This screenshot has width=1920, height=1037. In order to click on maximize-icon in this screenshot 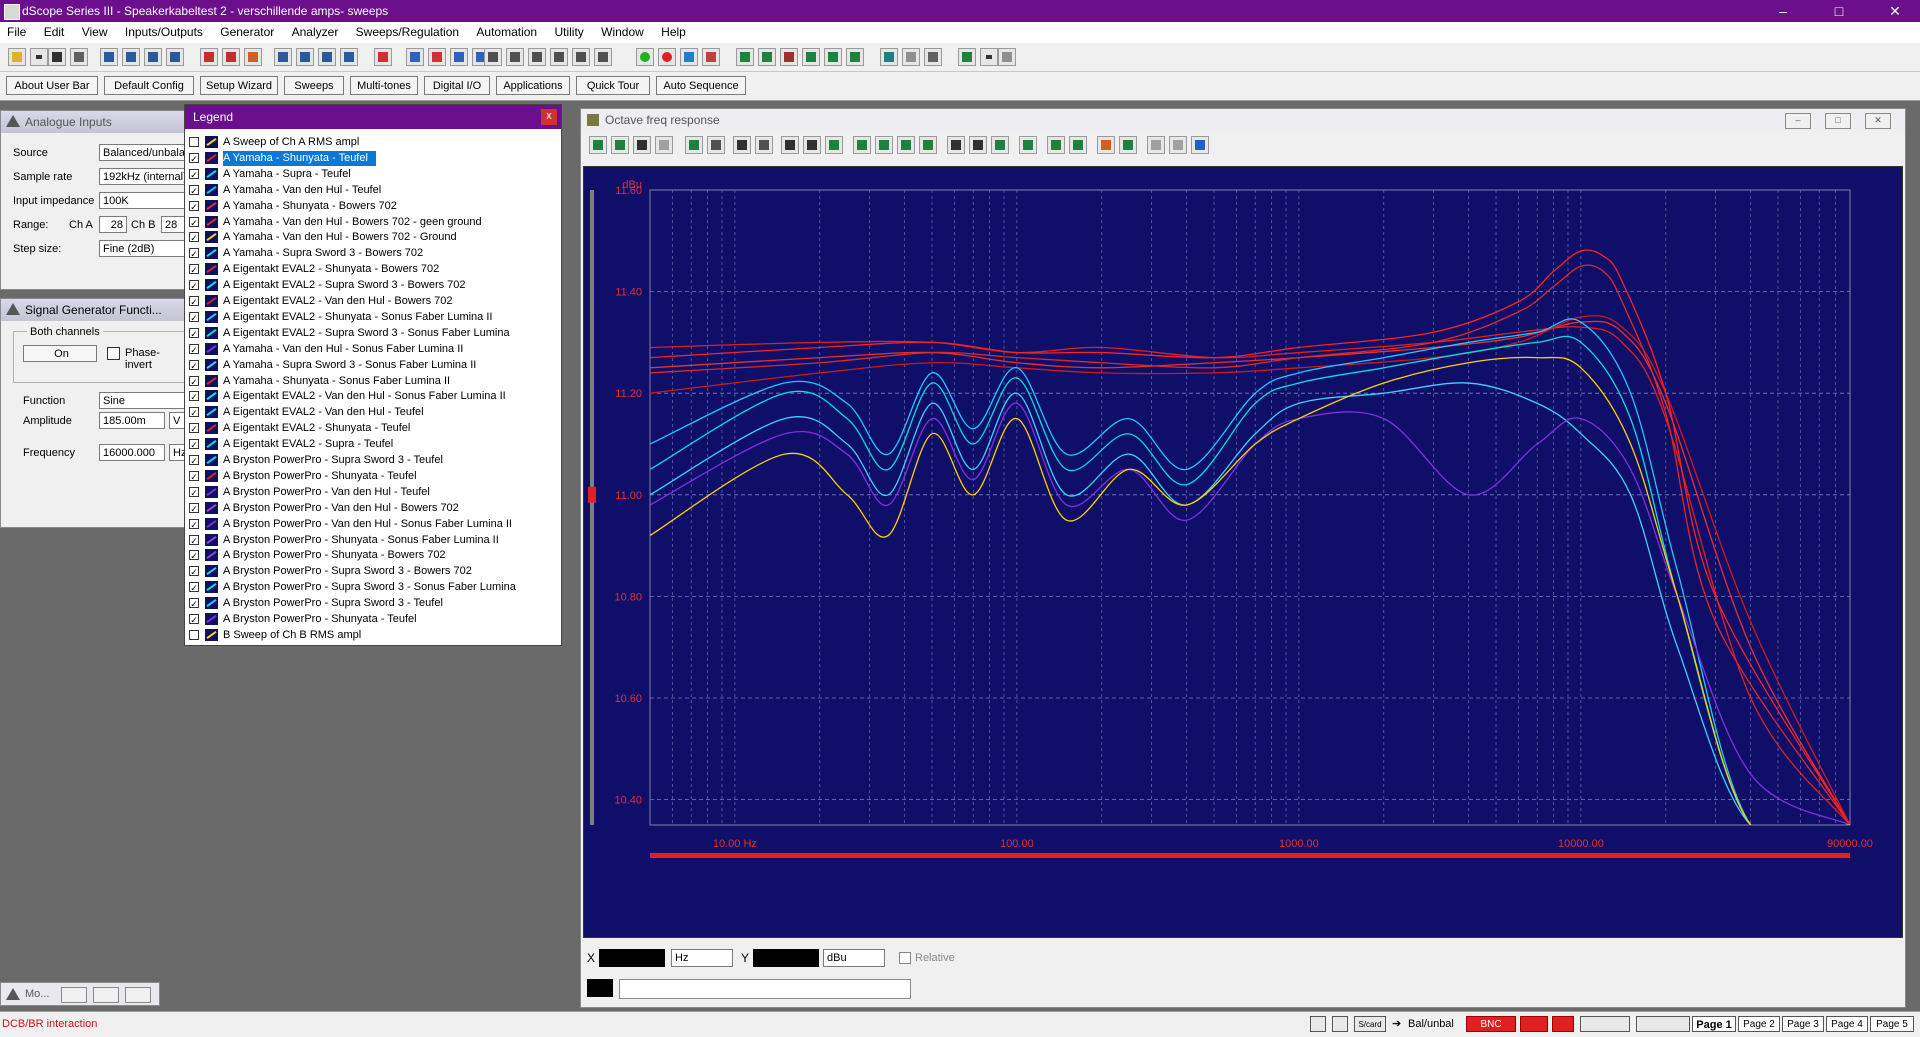, I will do `click(106, 995)`.